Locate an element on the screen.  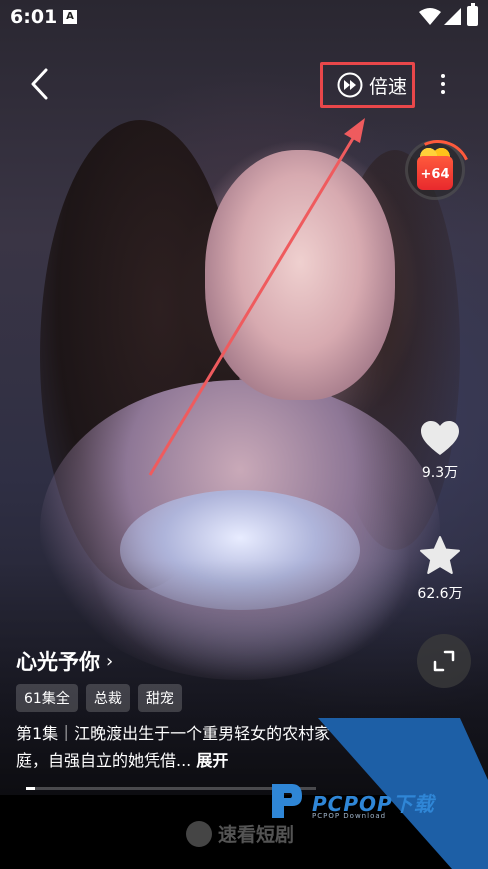
notification-icon: A is located at coordinates (70, 17).